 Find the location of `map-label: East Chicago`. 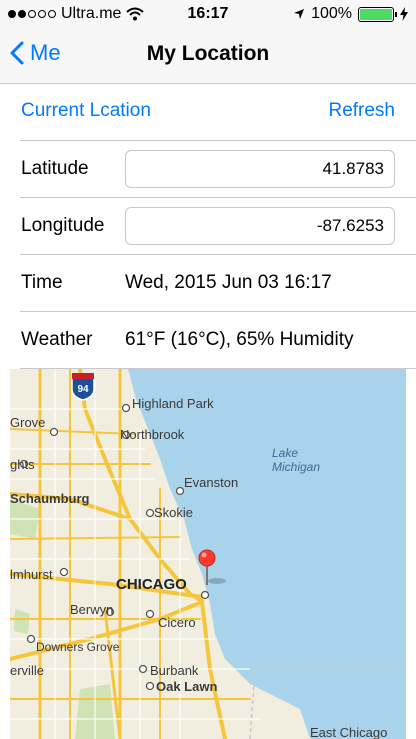

map-label: East Chicago is located at coordinates (348, 732).